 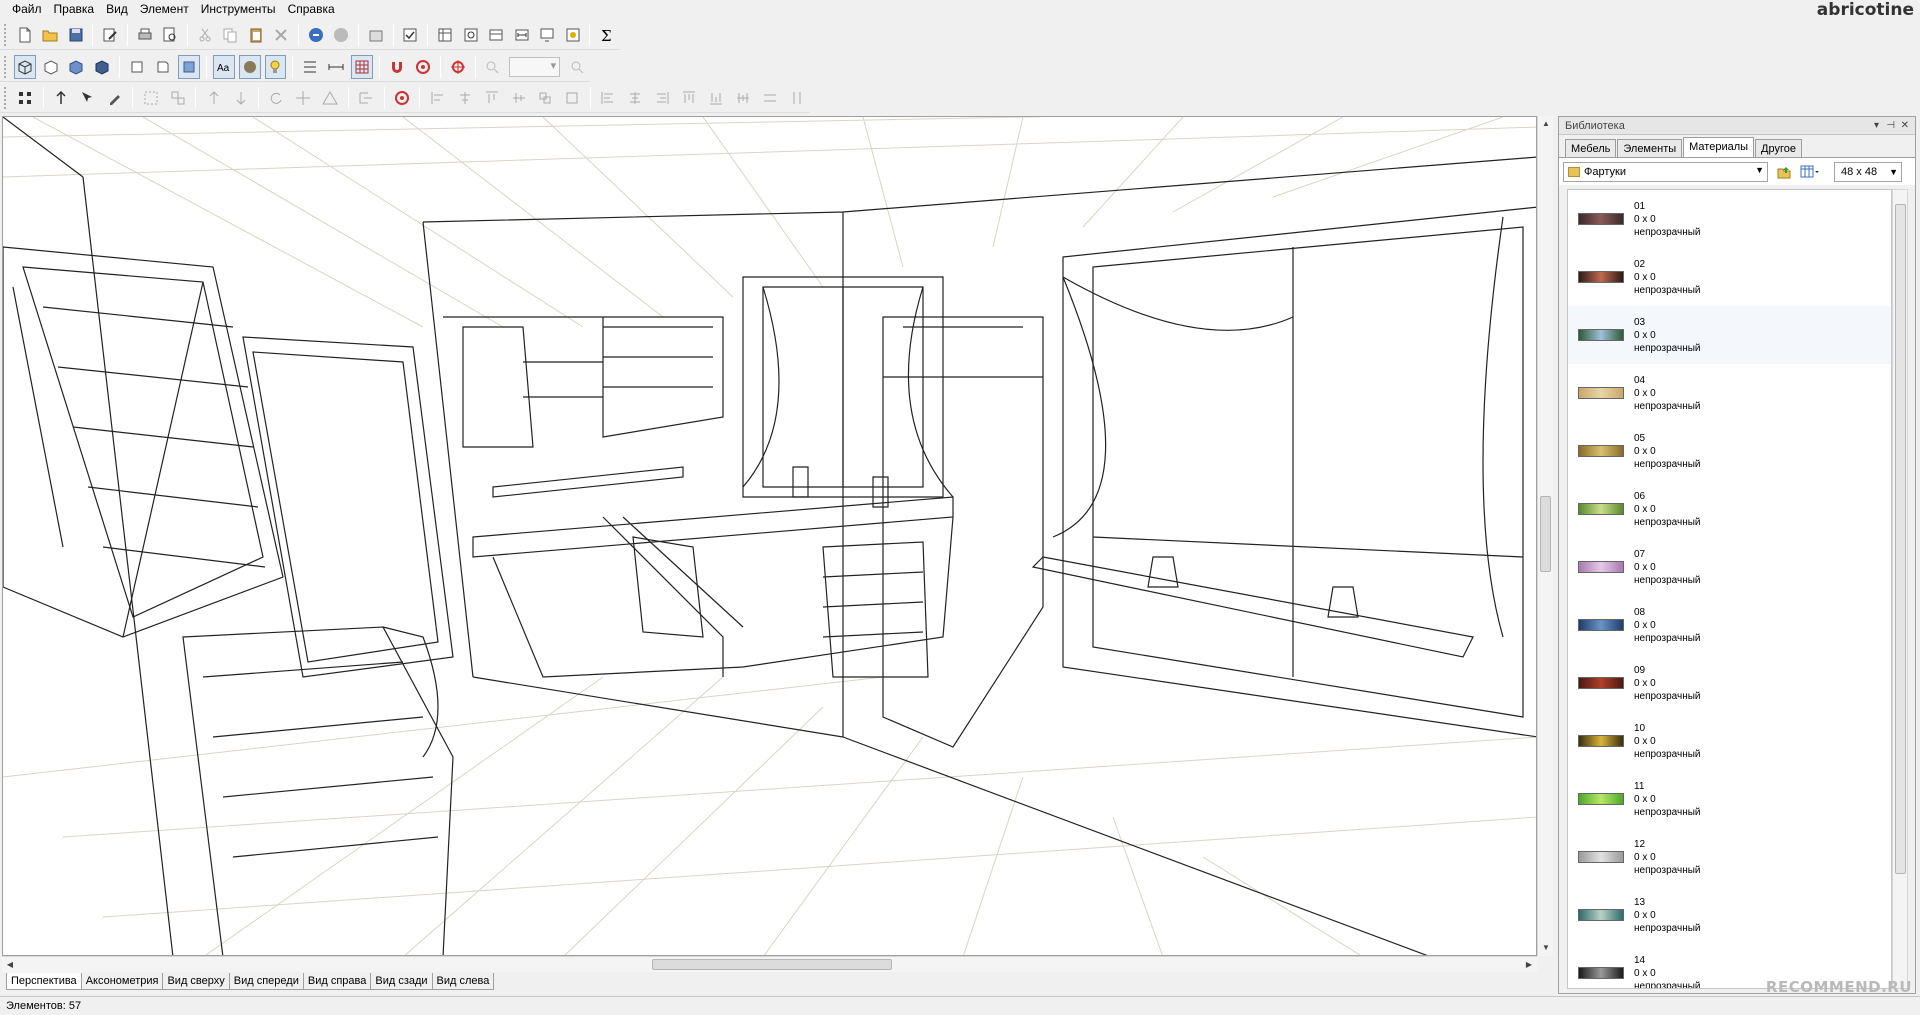 I want to click on viewport-vertical-scrollbar: ▲ ▼, so click(x=1545, y=536).